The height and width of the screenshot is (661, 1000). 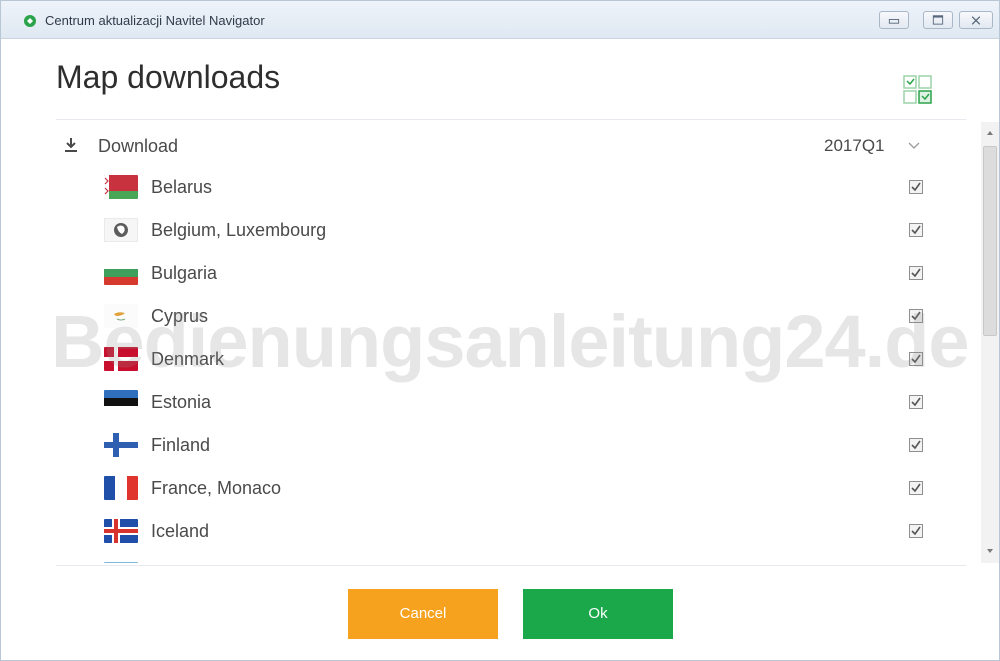 What do you see at coordinates (121, 230) in the screenshot?
I see `globe-icon` at bounding box center [121, 230].